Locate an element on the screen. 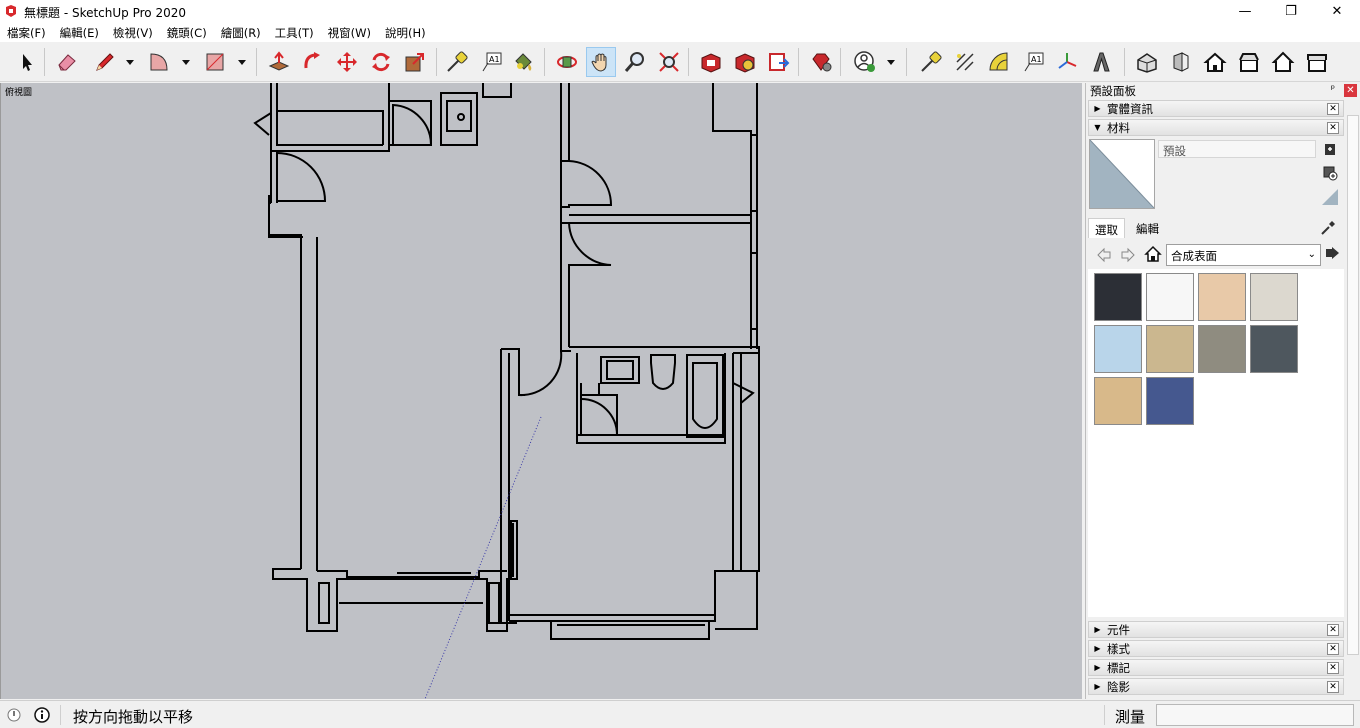 This screenshot has height=728, width=1360. home-icon is located at coordinates (1153, 254).